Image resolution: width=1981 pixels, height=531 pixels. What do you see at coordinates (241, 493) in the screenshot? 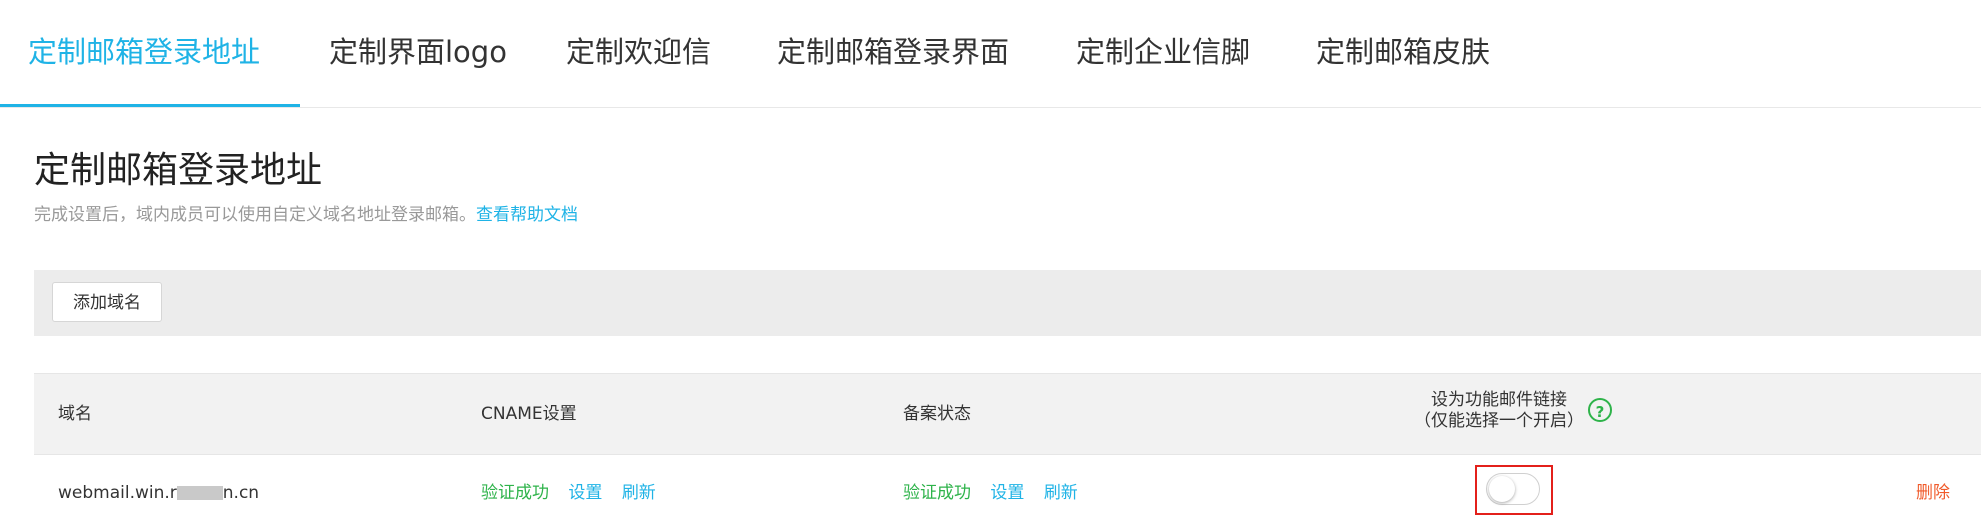
I see `domain-text-suffix: n.cn` at bounding box center [241, 493].